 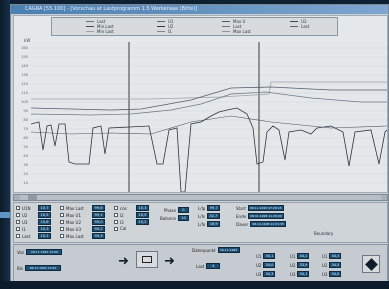 I want to click on scroll-right-arrow, so click(x=384, y=197).